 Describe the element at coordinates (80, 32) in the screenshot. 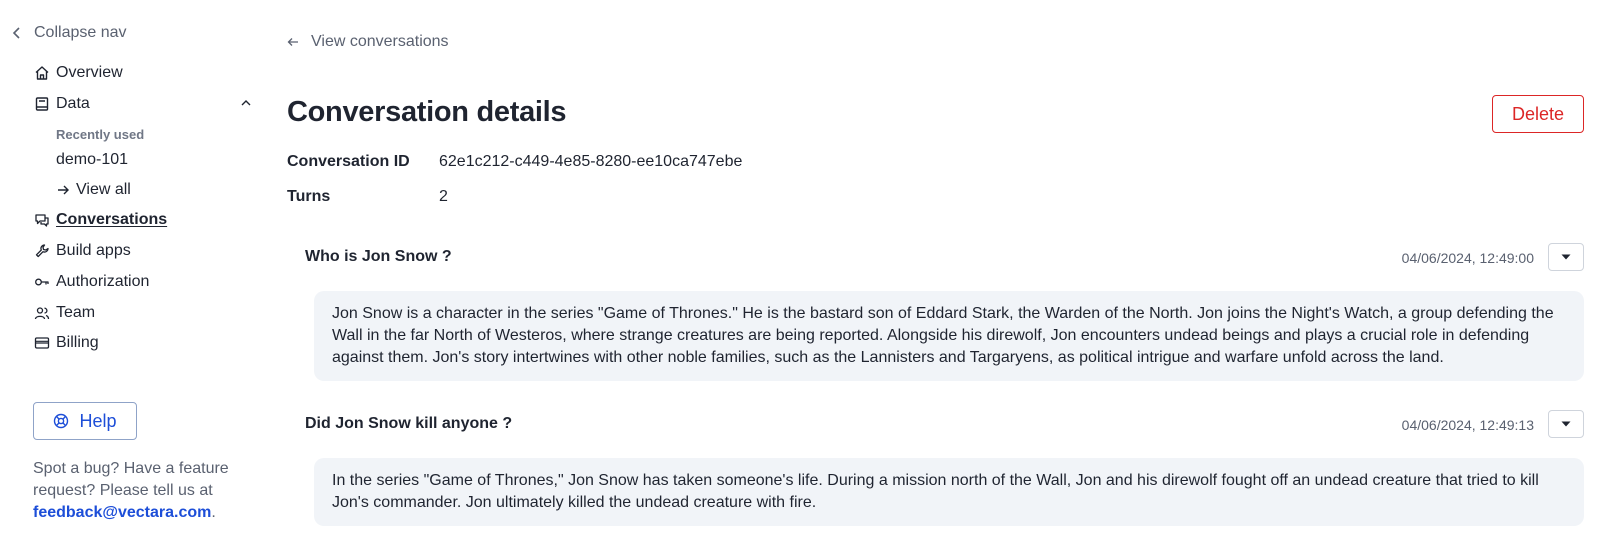

I see `collapse-nav-label: Collapse nav` at that location.